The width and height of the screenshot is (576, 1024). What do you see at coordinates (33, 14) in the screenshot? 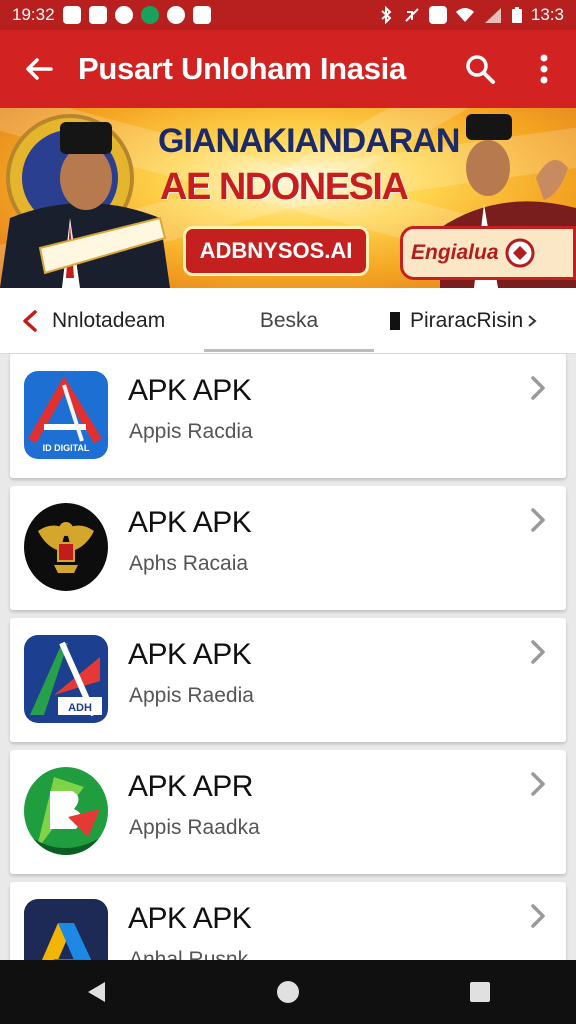
I see `status-time: 19:32` at bounding box center [33, 14].